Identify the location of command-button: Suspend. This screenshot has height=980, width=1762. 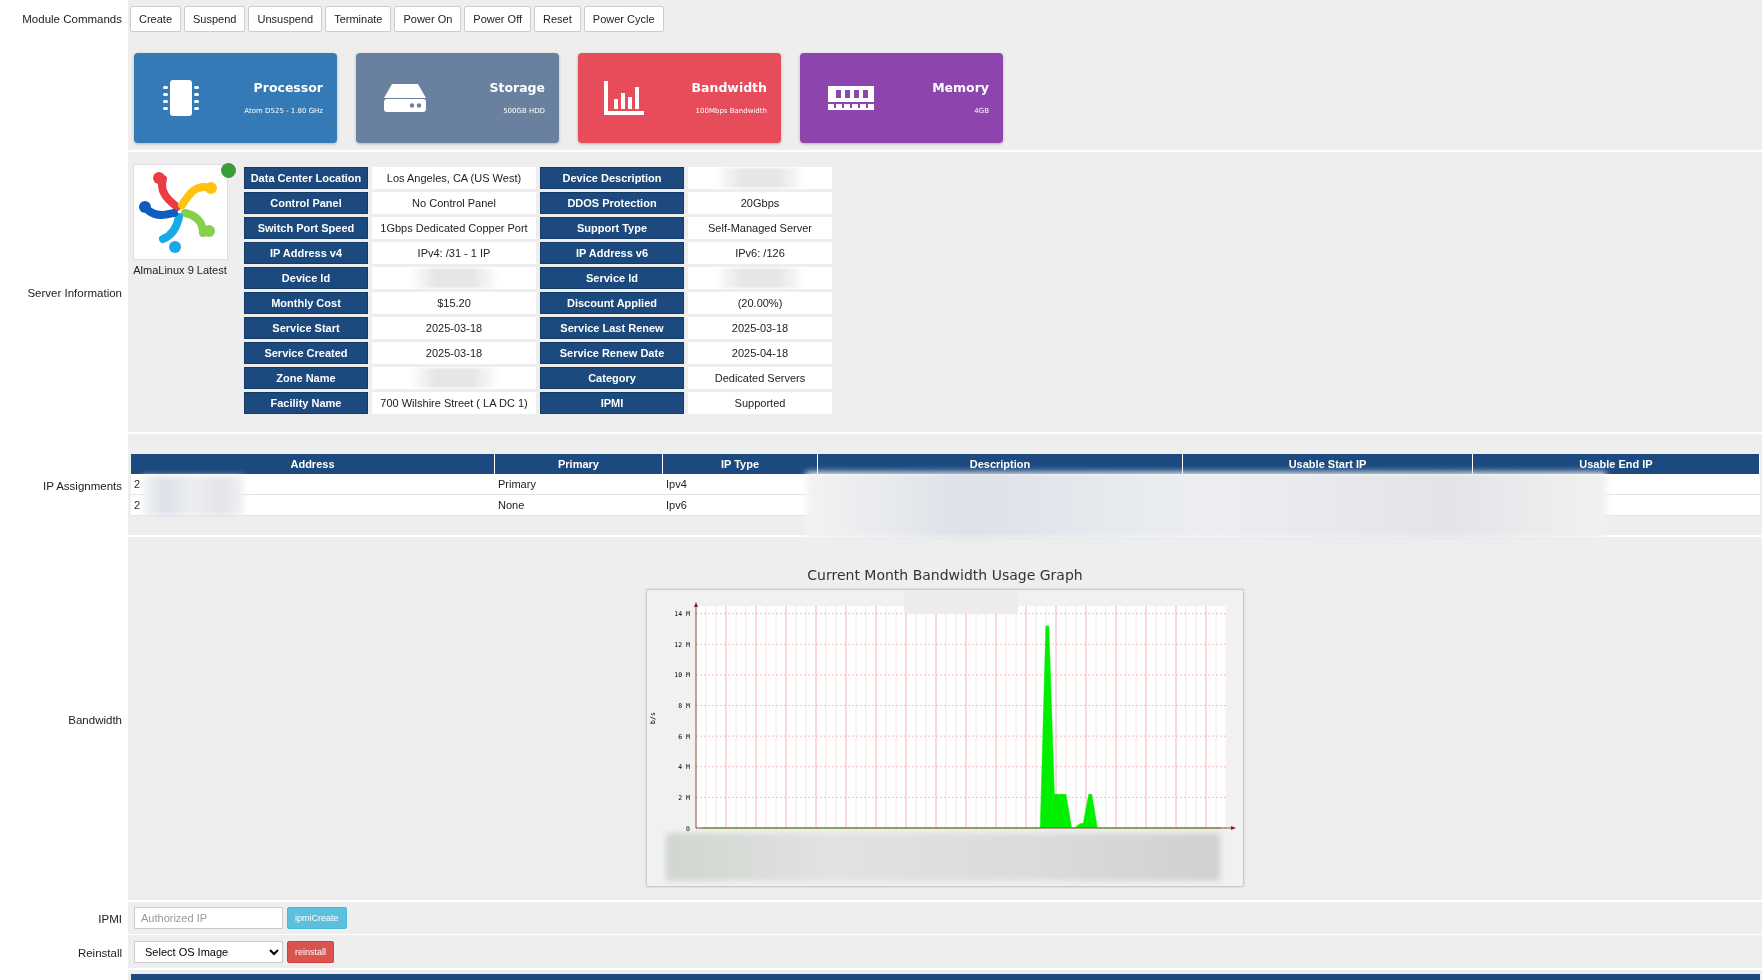
(215, 19).